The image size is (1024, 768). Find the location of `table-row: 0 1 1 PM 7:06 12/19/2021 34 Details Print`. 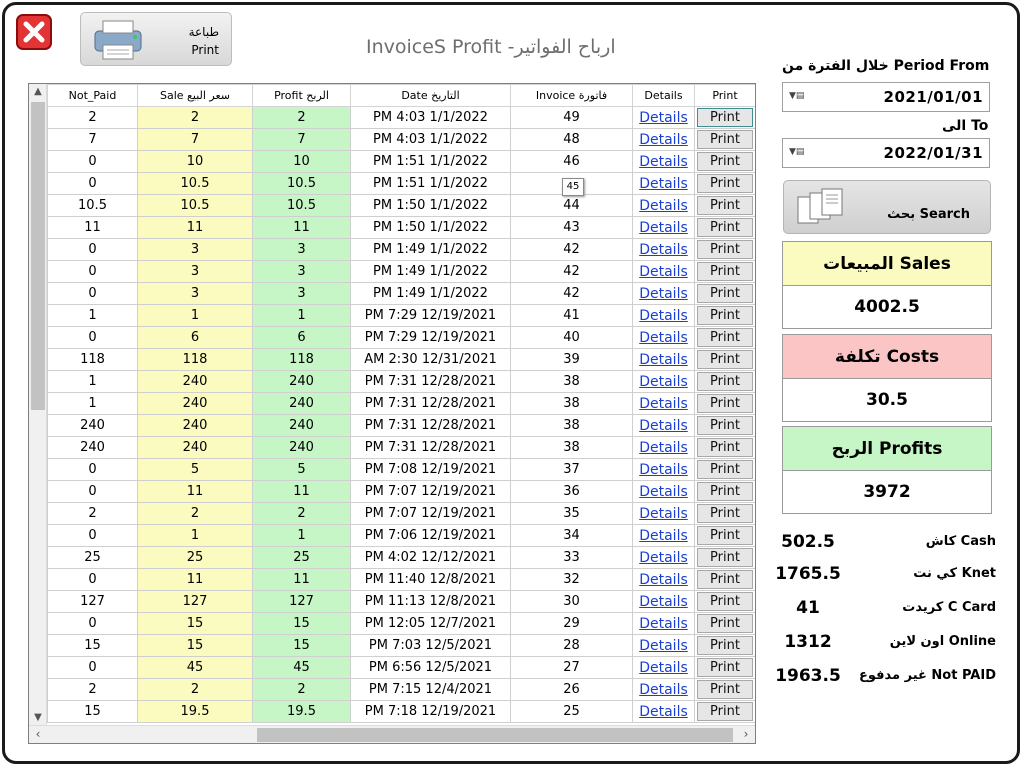

table-row: 0 1 1 PM 7:06 12/19/2021 34 Details Print is located at coordinates (401, 535).